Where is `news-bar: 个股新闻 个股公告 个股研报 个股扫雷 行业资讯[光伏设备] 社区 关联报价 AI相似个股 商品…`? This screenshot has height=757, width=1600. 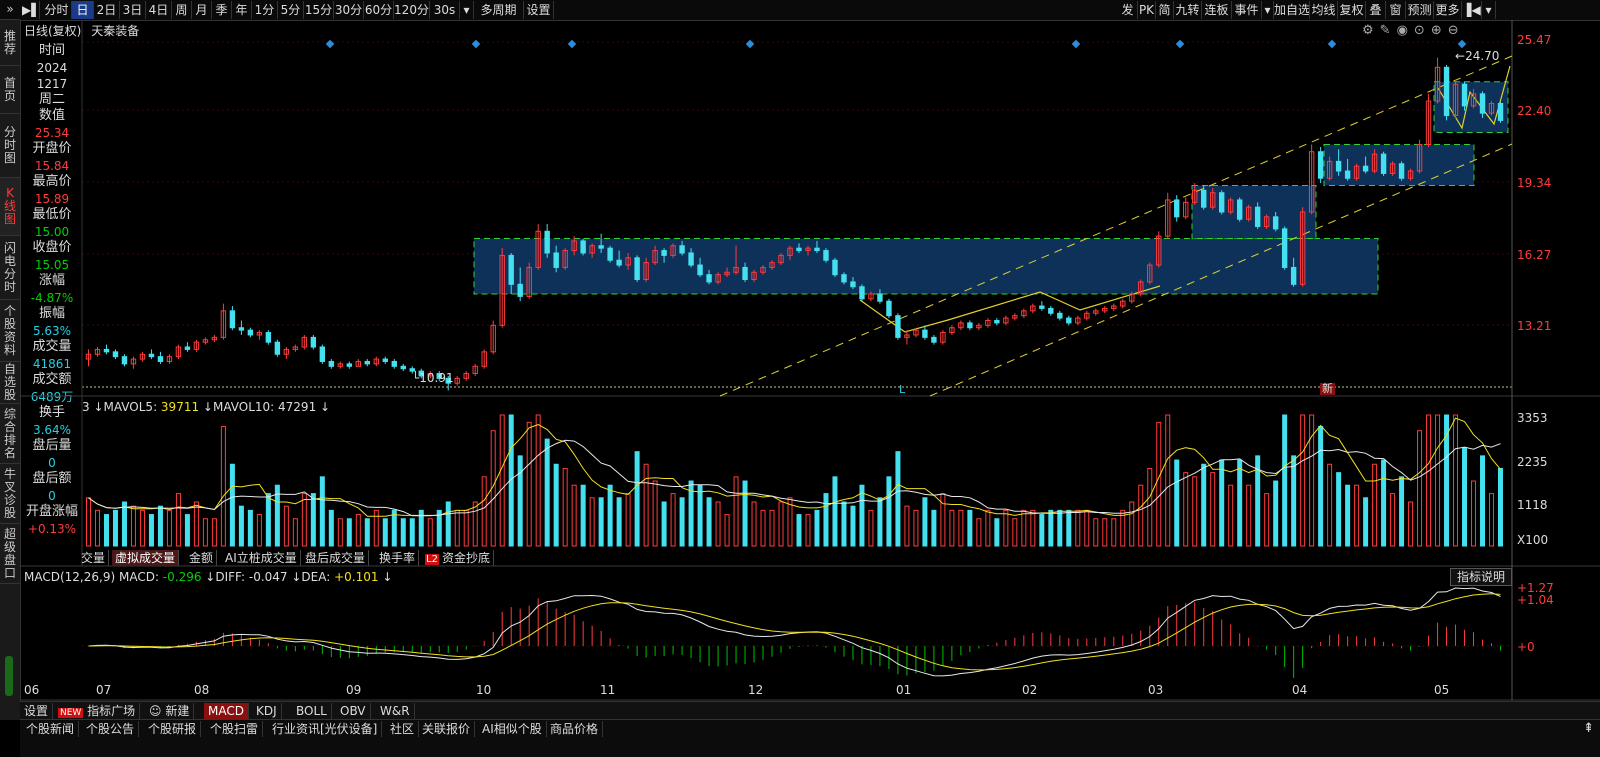 news-bar: 个股新闻 个股公告 个股研报 个股扫雷 行业资讯[光伏设备] 社区 关联报价 AI相似个股 商品… is located at coordinates (810, 738).